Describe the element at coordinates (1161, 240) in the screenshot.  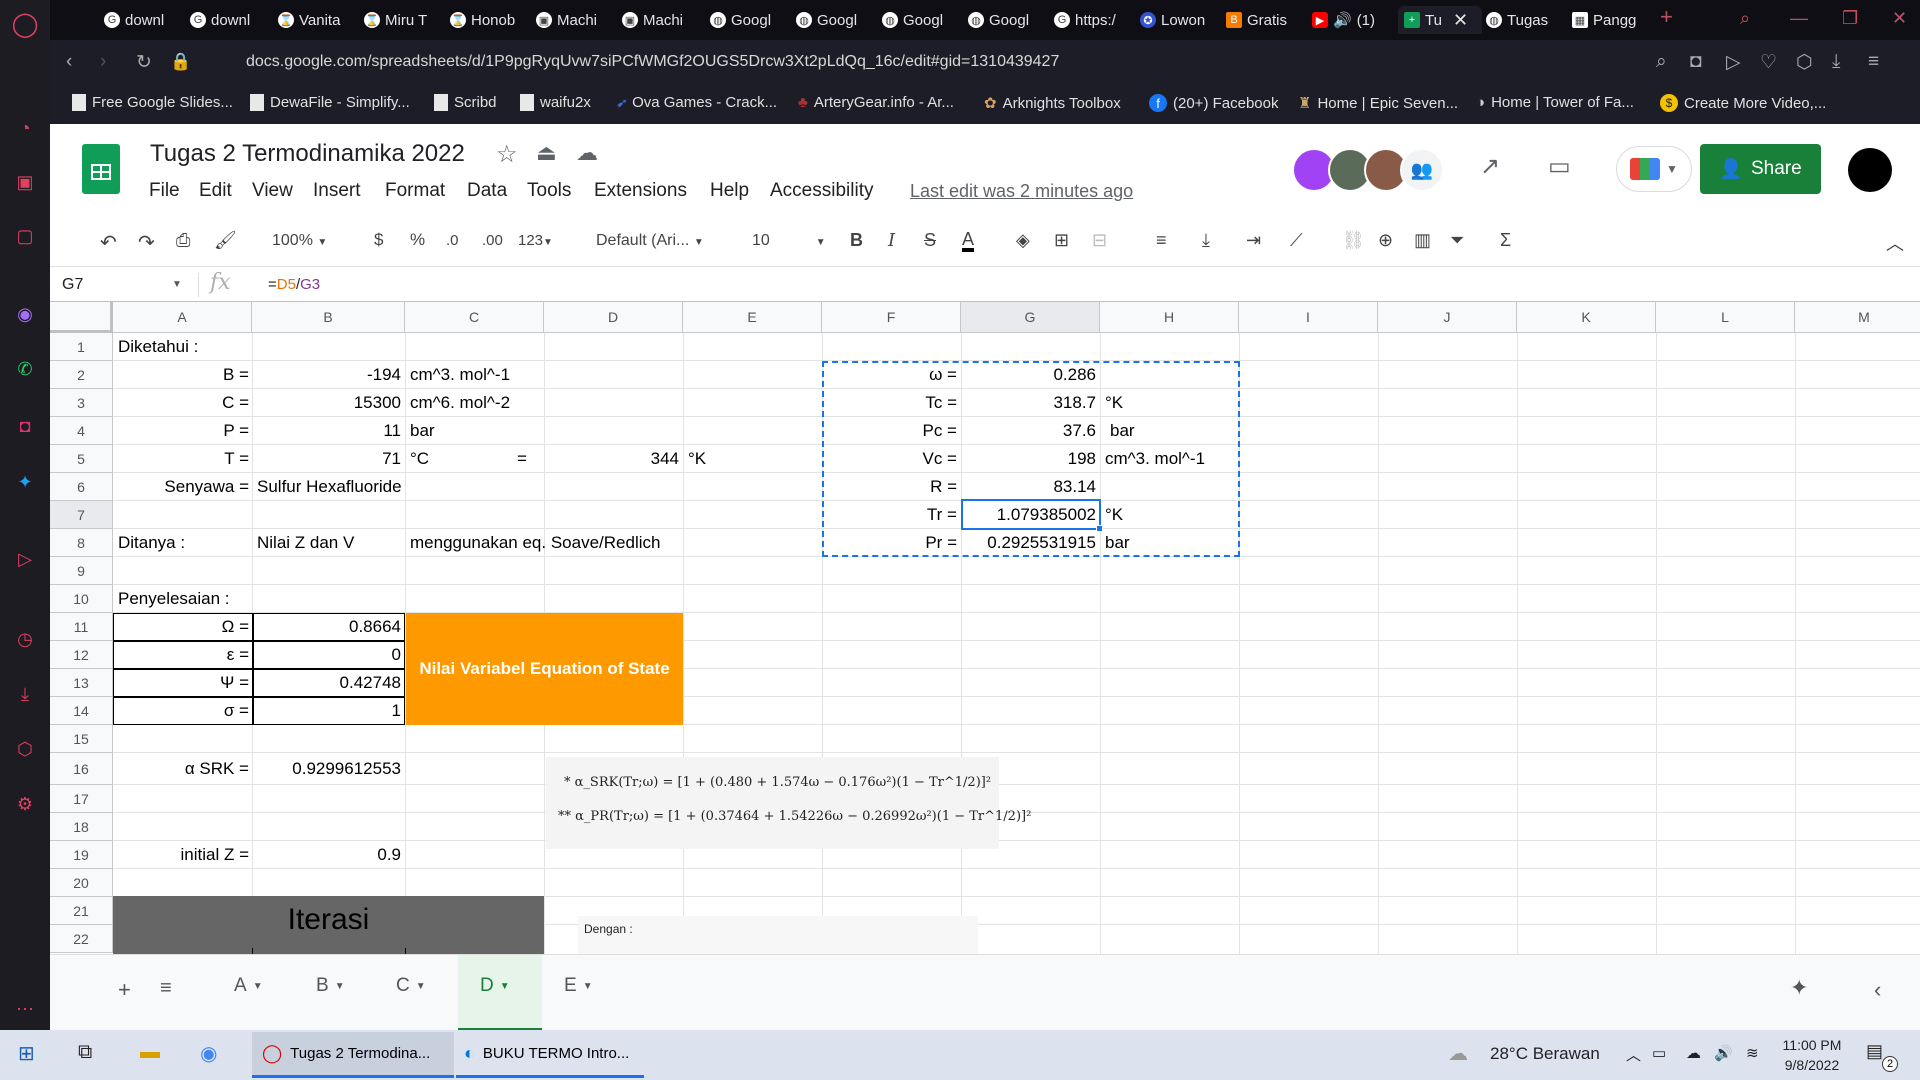
I see `horizontal-align-icon: ≡` at that location.